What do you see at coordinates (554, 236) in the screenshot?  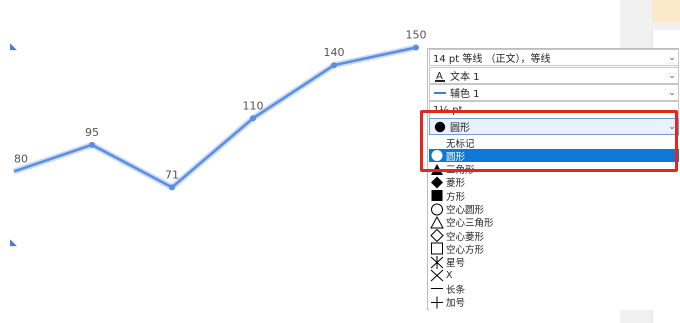 I see `marker-option: 空心菱形` at bounding box center [554, 236].